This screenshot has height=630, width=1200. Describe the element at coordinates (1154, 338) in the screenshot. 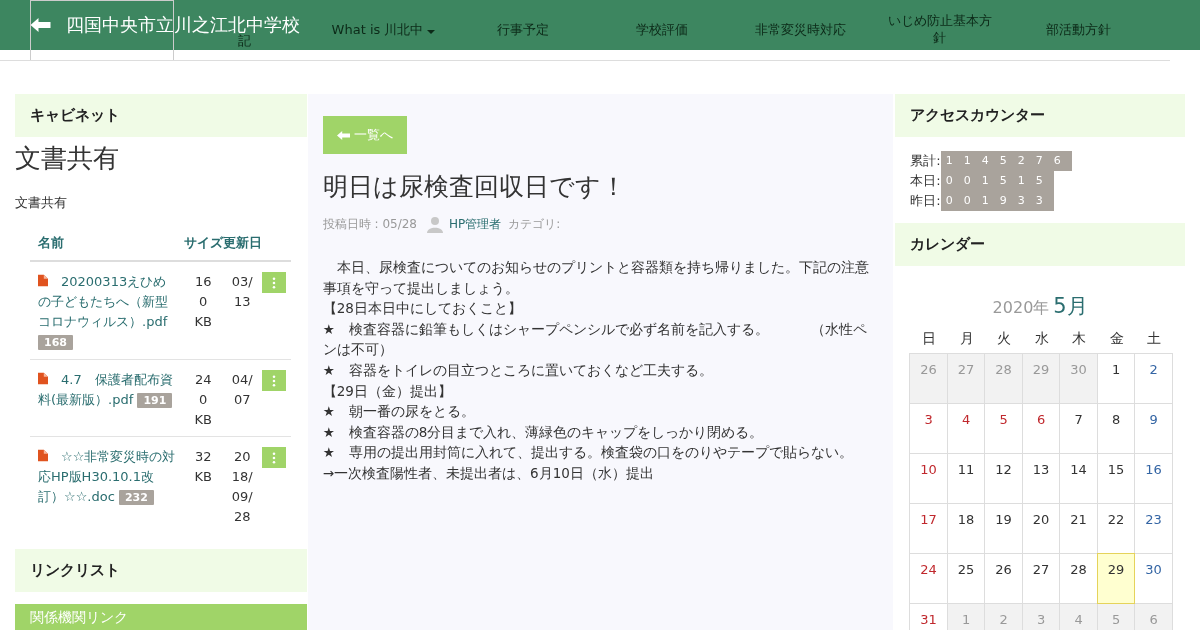

I see `weekday-label: 土` at that location.